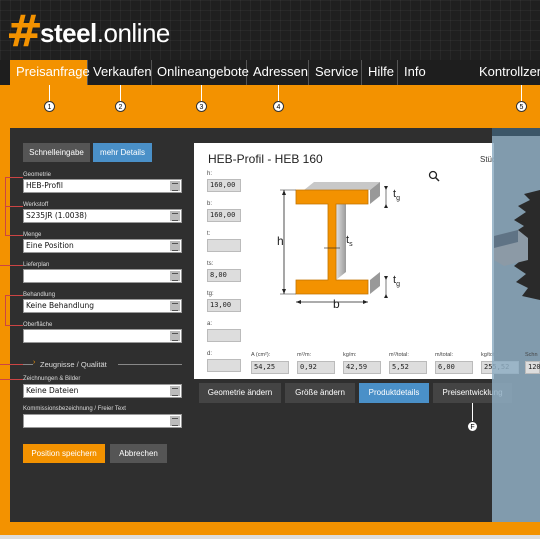 This screenshot has height=539, width=540. I want to click on stat-kgm-value: 42,59, so click(362, 367).